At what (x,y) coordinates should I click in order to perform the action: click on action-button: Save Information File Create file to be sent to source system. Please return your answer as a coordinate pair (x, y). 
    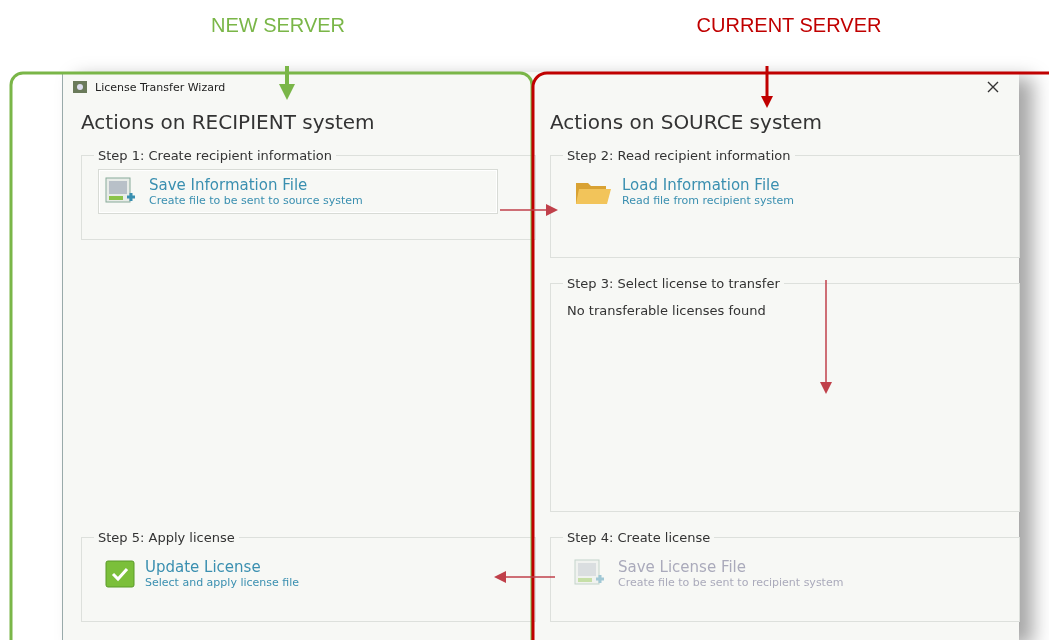
    Looking at the image, I should click on (298, 191).